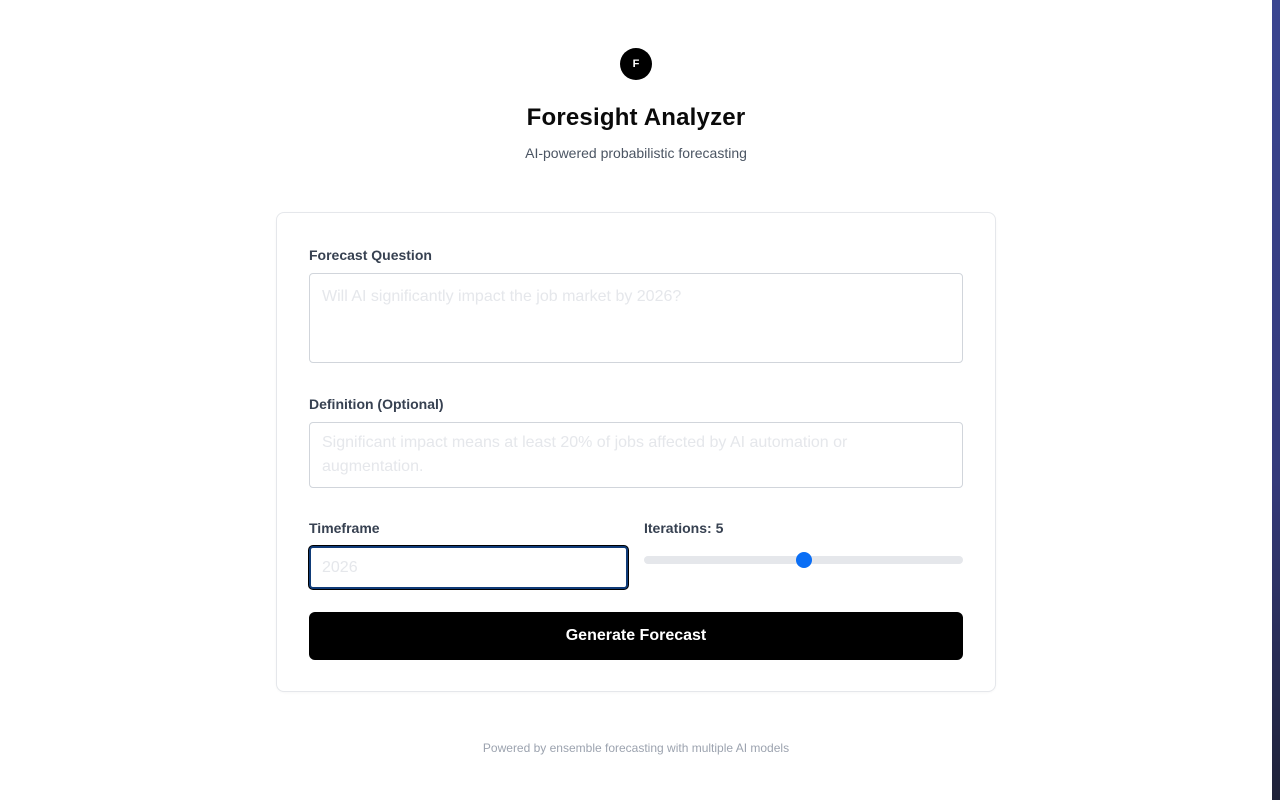 This screenshot has width=1280, height=800. Describe the element at coordinates (468, 567) in the screenshot. I see `timeframe-input` at that location.